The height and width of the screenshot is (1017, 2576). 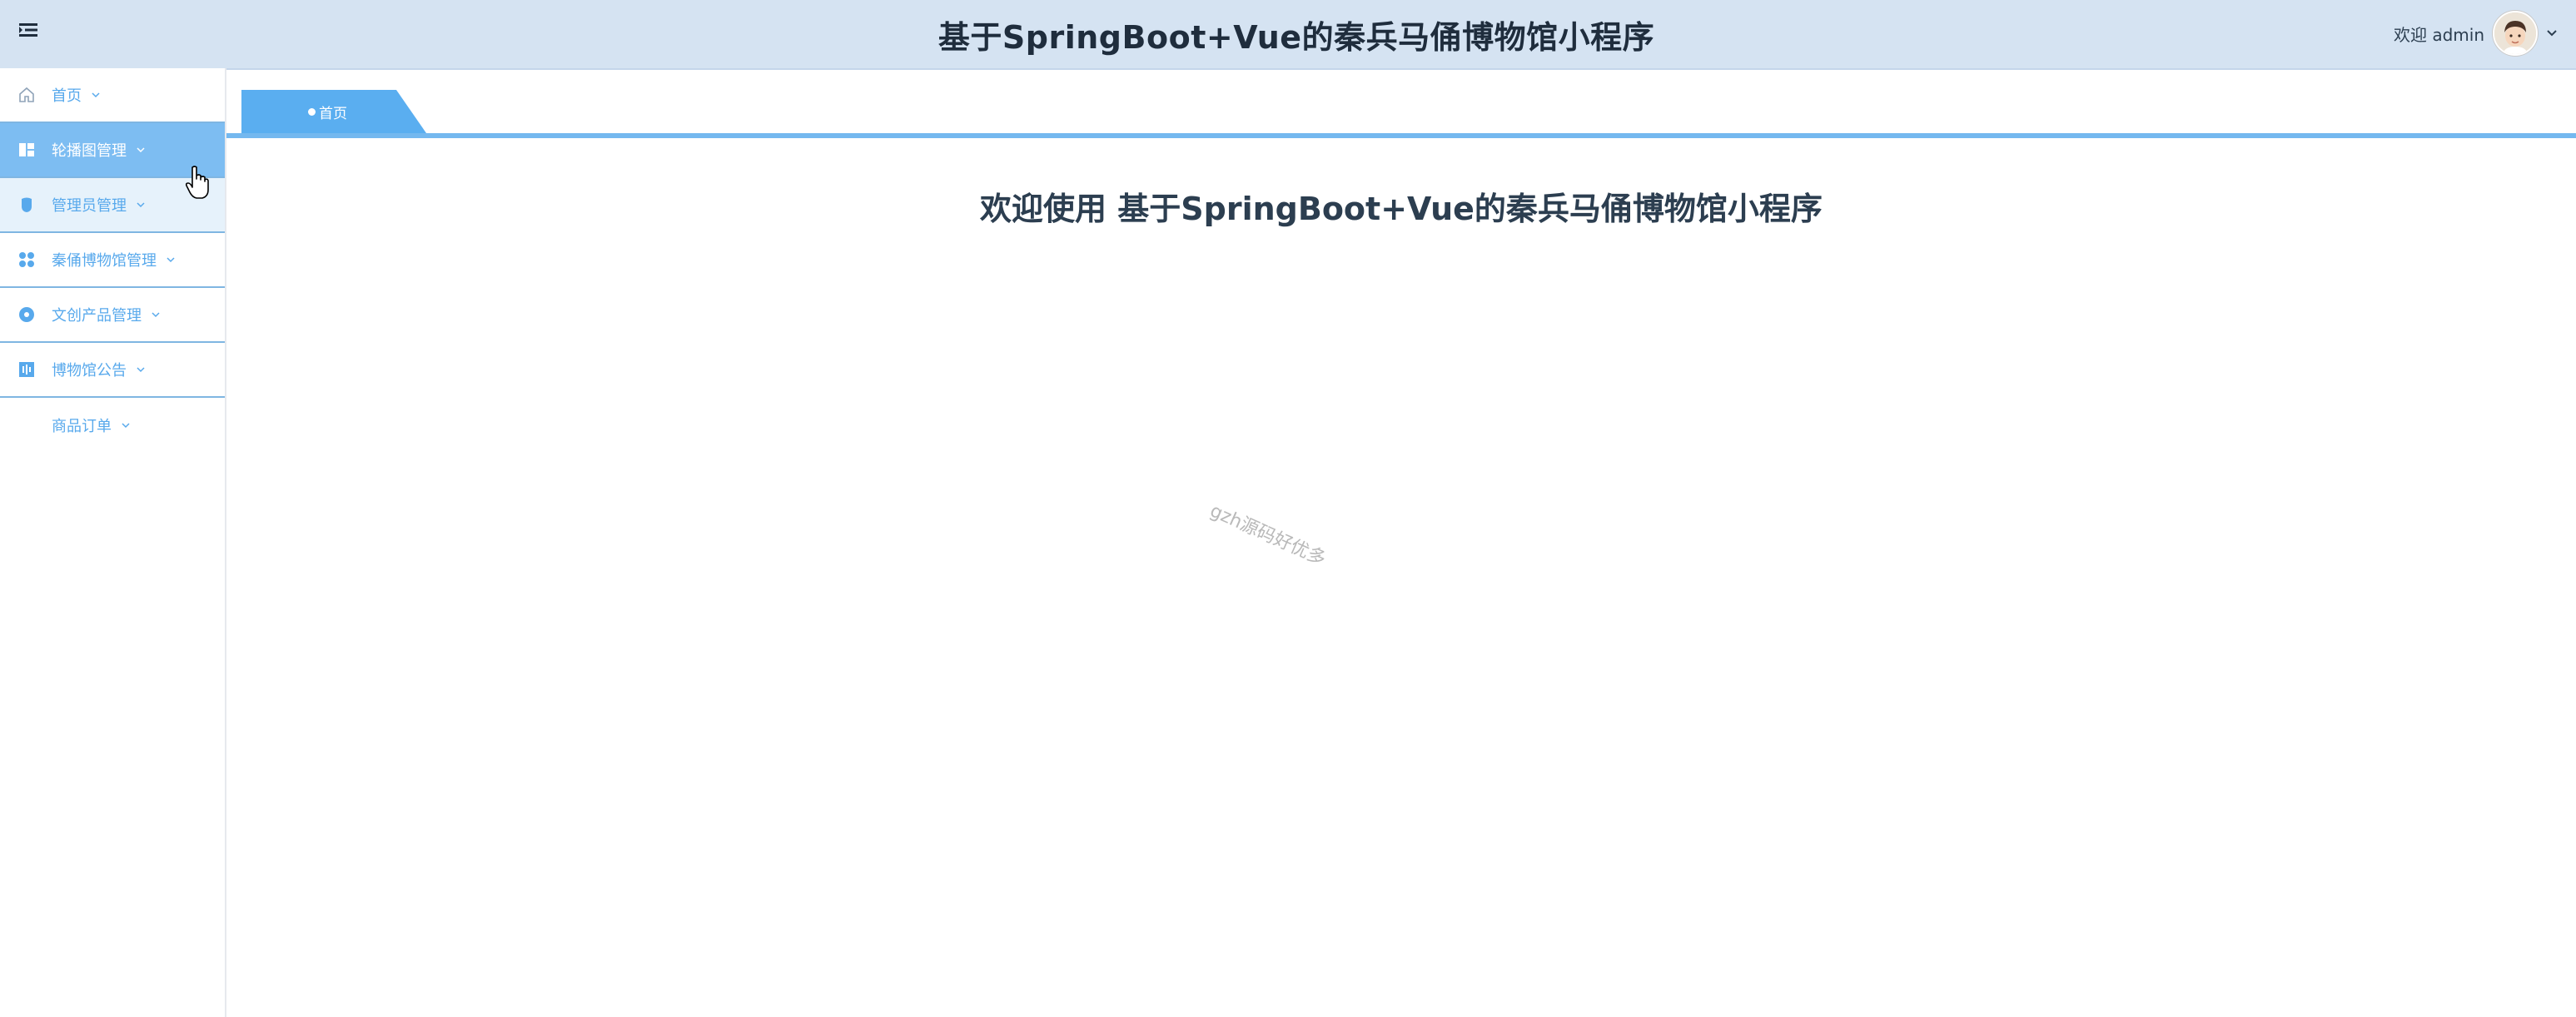 What do you see at coordinates (67, 96) in the screenshot?
I see `sidebar-item-label: 首页` at bounding box center [67, 96].